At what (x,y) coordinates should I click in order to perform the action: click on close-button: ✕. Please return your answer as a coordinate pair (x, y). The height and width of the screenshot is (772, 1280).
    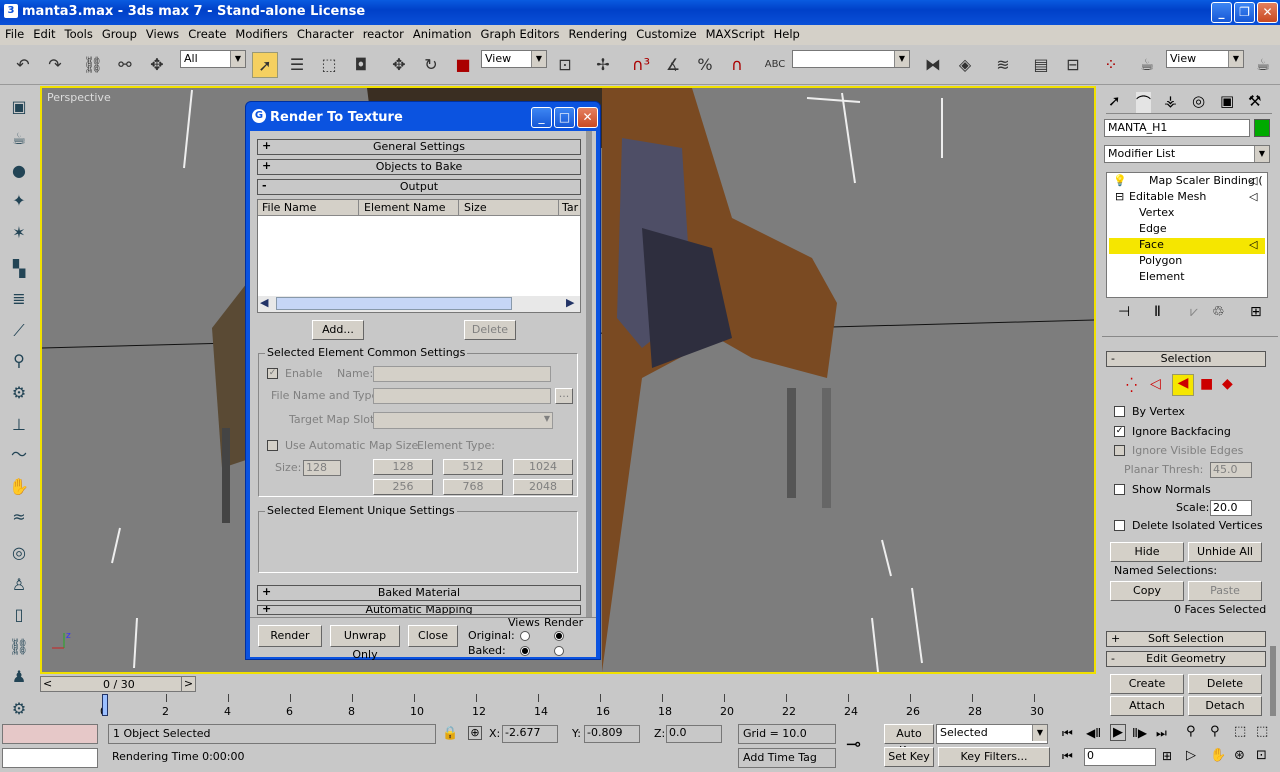
    Looking at the image, I should click on (1267, 12).